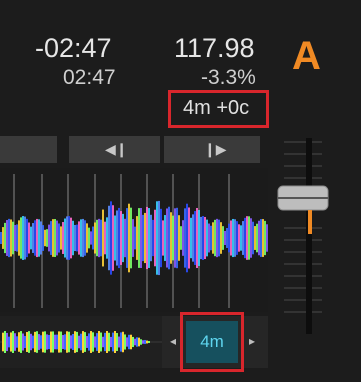 This screenshot has height=382, width=361. Describe the element at coordinates (216, 108) in the screenshot. I see `phase-offset-display: 4m +0c` at that location.